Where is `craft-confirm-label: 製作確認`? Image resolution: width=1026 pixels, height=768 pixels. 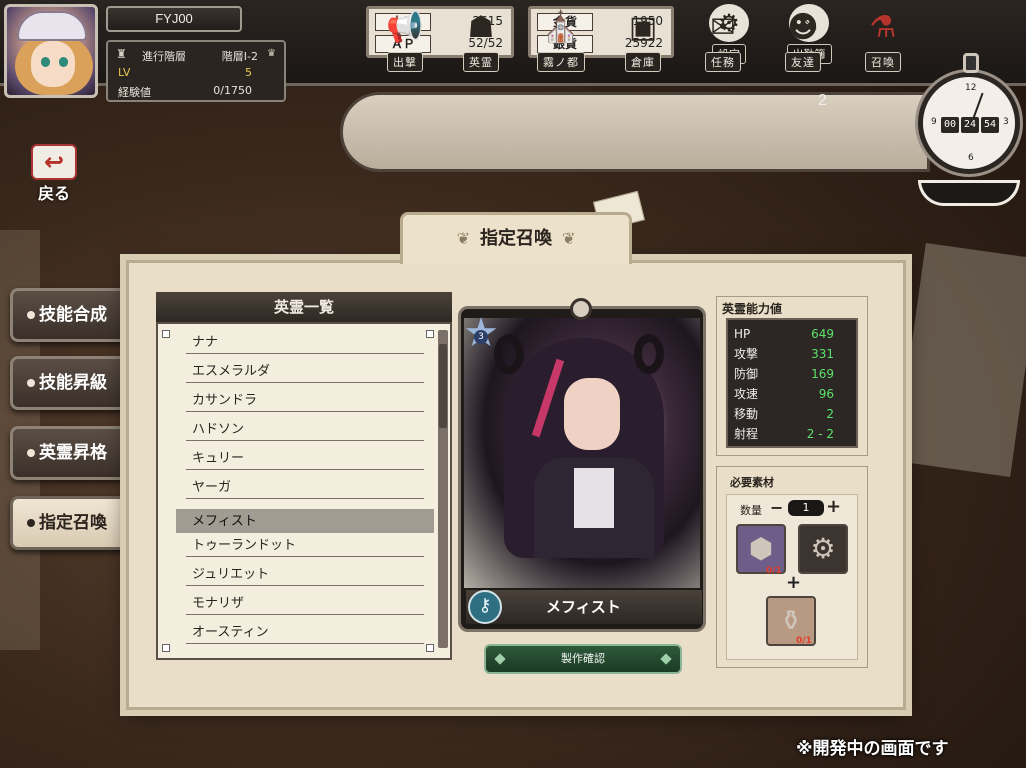 craft-confirm-label: 製作確認 is located at coordinates (583, 658).